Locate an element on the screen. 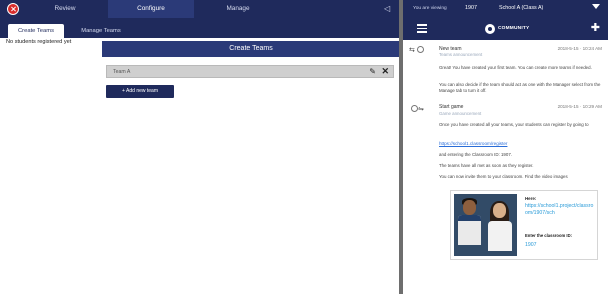  brand-text: COMMUNITY is located at coordinates (514, 28).